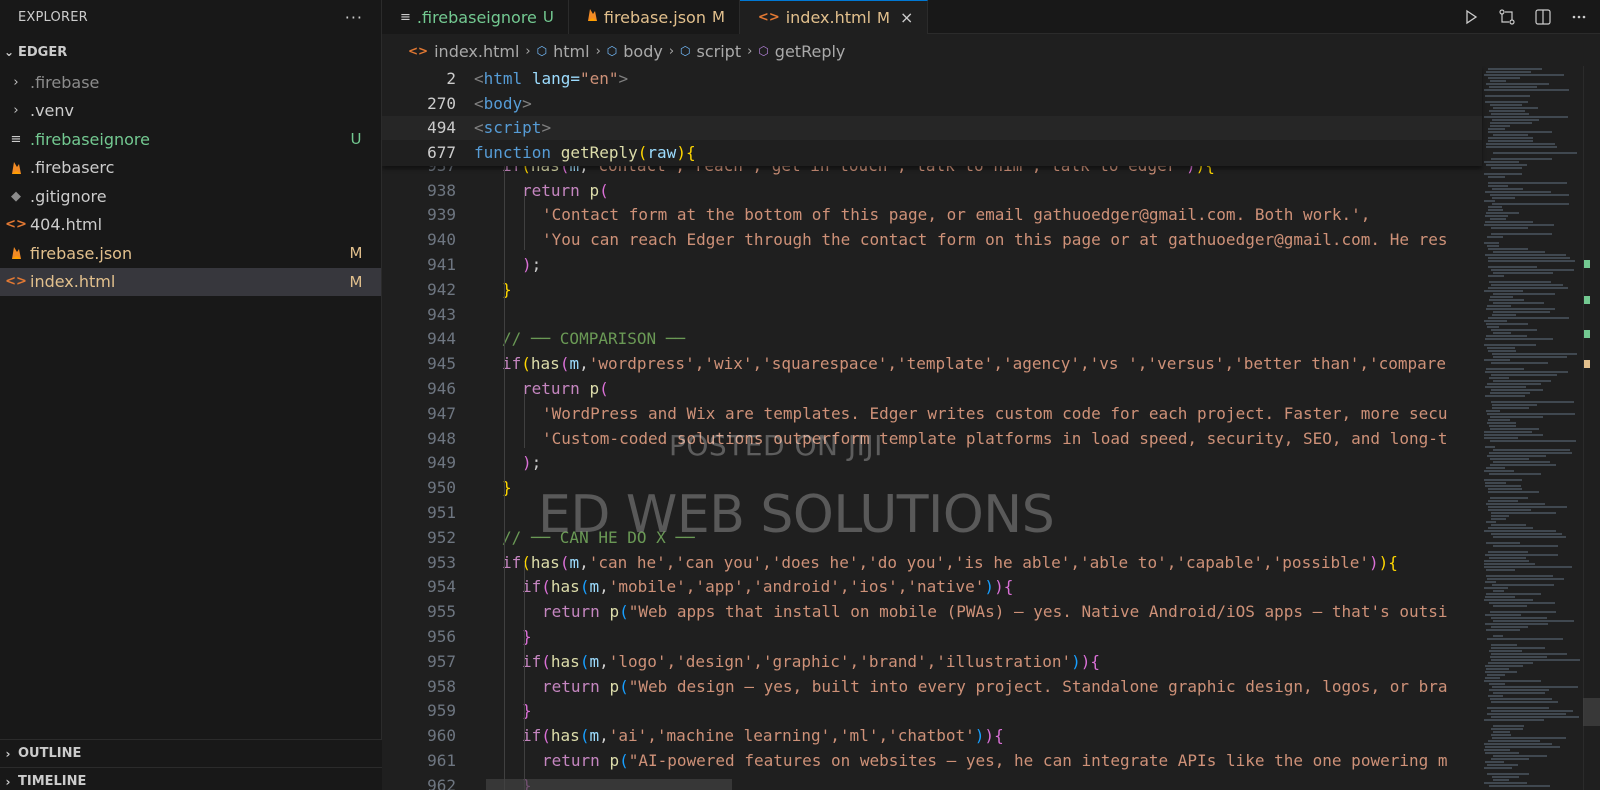  What do you see at coordinates (1507, 17) in the screenshot?
I see `compare-changes-icon` at bounding box center [1507, 17].